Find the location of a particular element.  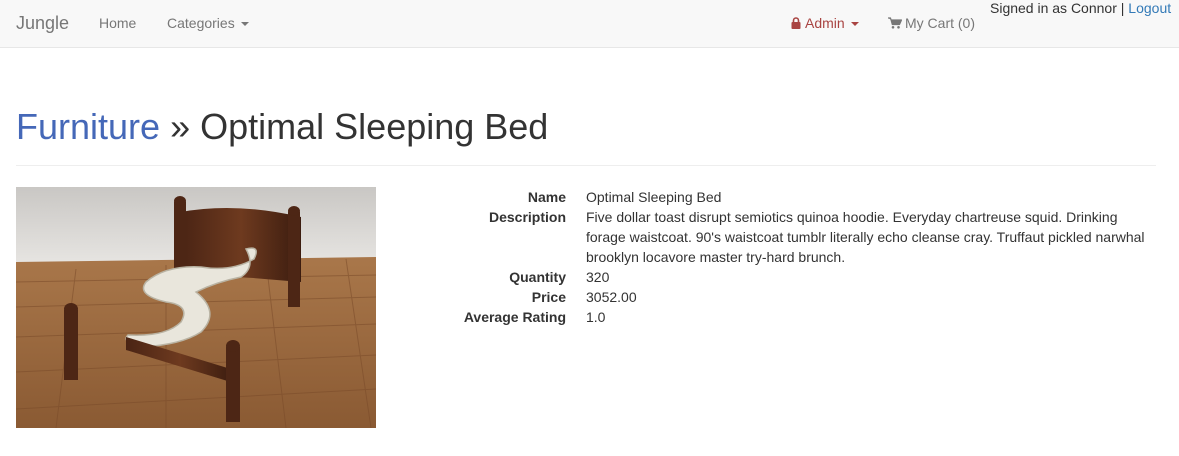

detail-value: 3052.00 is located at coordinates (611, 297).